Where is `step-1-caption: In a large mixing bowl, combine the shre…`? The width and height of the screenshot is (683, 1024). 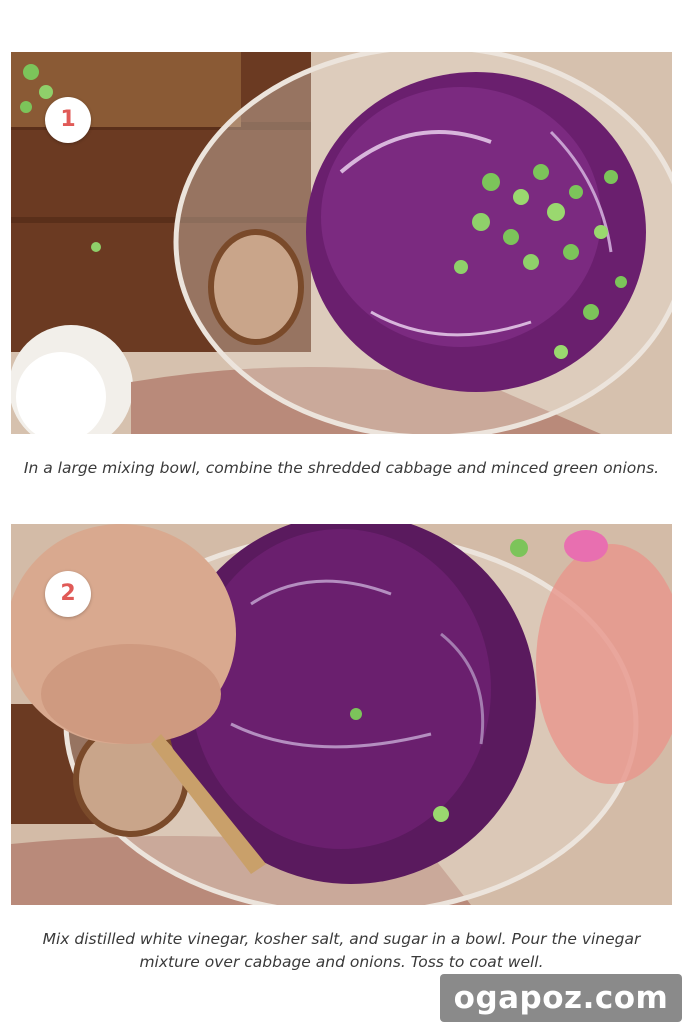
step-1-caption: In a large mixing bowl, combine the shre… is located at coordinates (341, 468).